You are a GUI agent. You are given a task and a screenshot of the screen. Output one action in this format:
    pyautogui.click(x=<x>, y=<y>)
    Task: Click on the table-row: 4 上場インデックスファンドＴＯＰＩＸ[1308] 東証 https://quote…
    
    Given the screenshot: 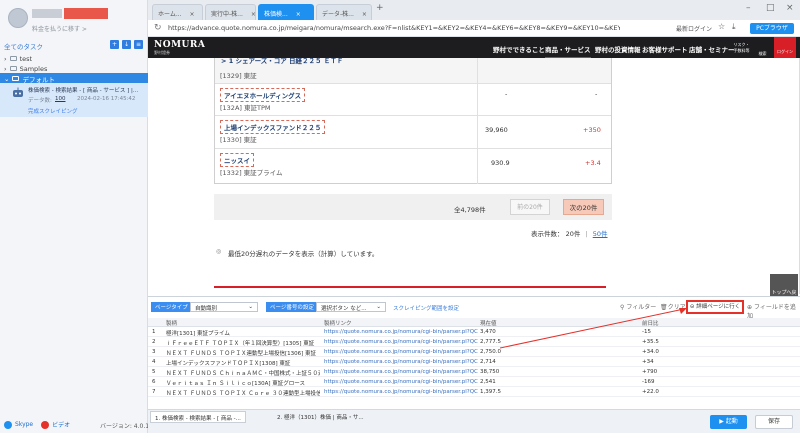 What is the action you would take?
    pyautogui.click(x=474, y=362)
    